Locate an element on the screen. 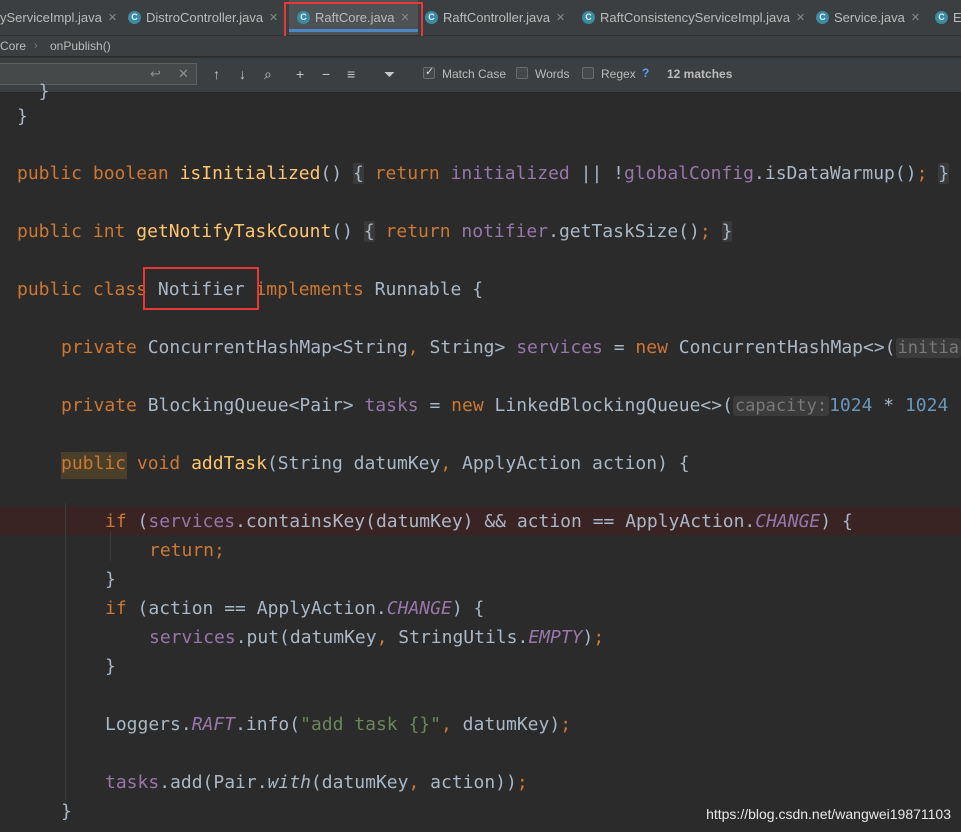  code-text: = is located at coordinates (435, 405).